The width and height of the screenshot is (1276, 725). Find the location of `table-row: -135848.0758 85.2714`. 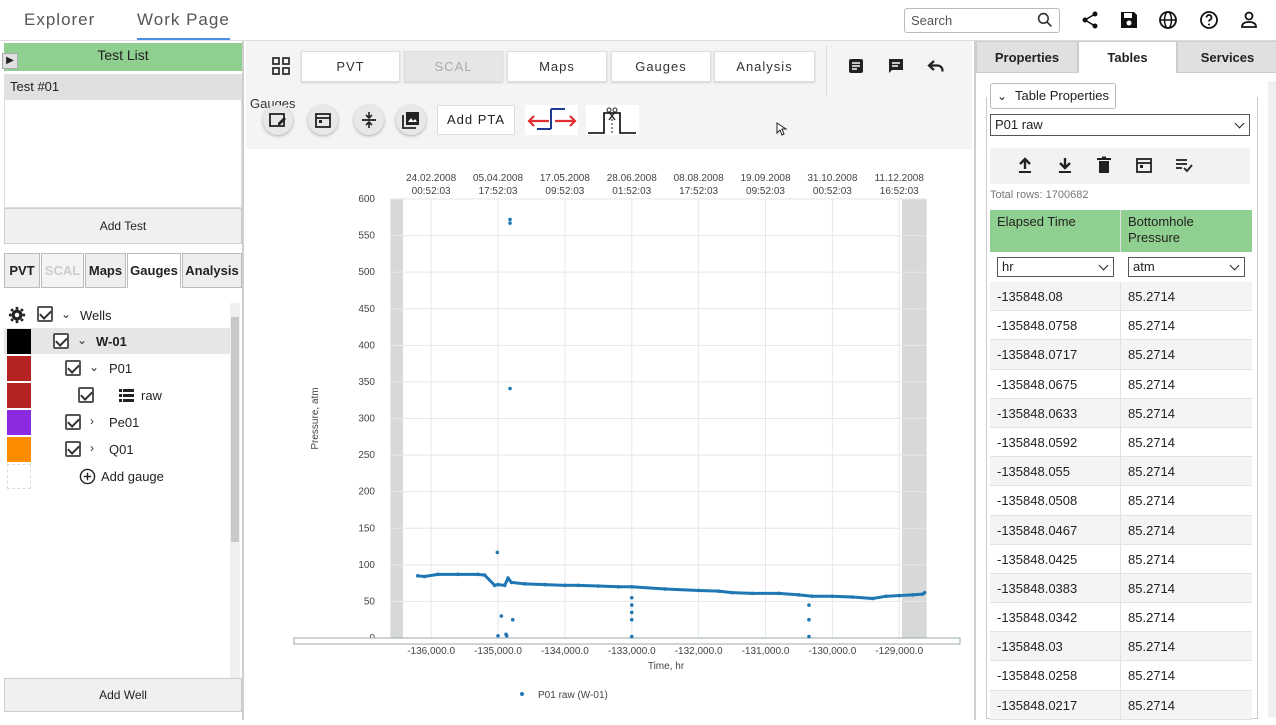

table-row: -135848.0758 85.2714 is located at coordinates (1121, 326).